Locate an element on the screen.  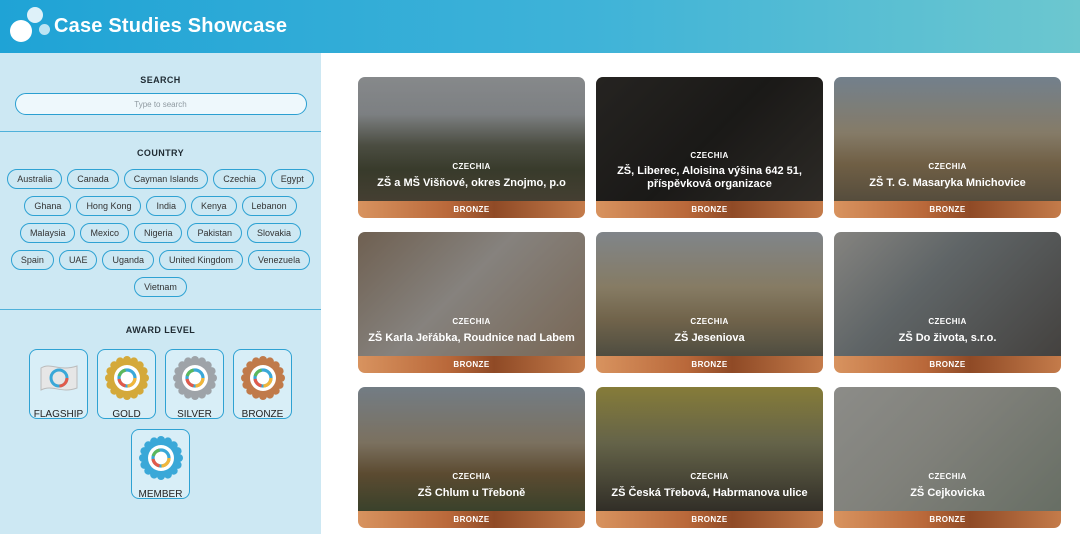
silver-medal-icon is located at coordinates (194, 380).